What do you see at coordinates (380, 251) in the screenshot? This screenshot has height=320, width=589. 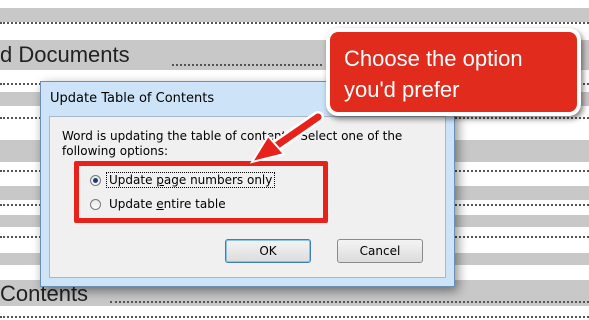 I see `cancel-button: Cancel` at bounding box center [380, 251].